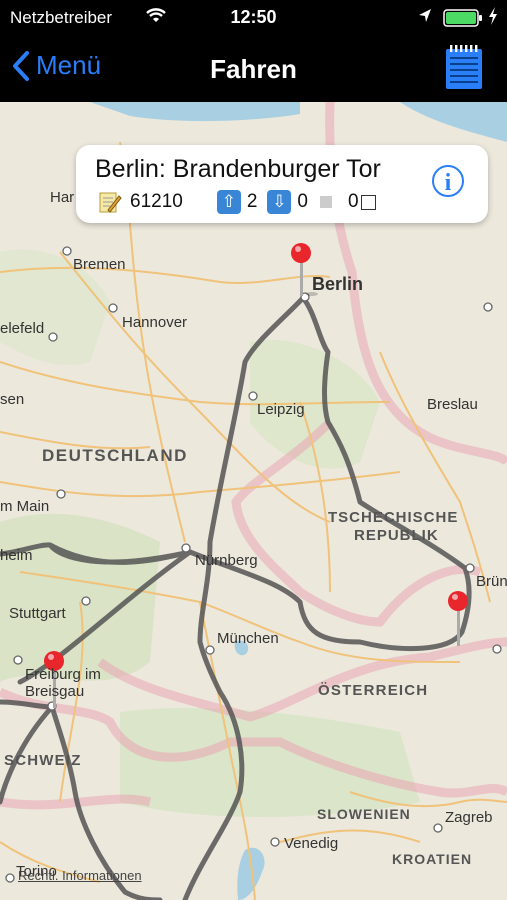  I want to click on battery-icon, so click(463, 20).